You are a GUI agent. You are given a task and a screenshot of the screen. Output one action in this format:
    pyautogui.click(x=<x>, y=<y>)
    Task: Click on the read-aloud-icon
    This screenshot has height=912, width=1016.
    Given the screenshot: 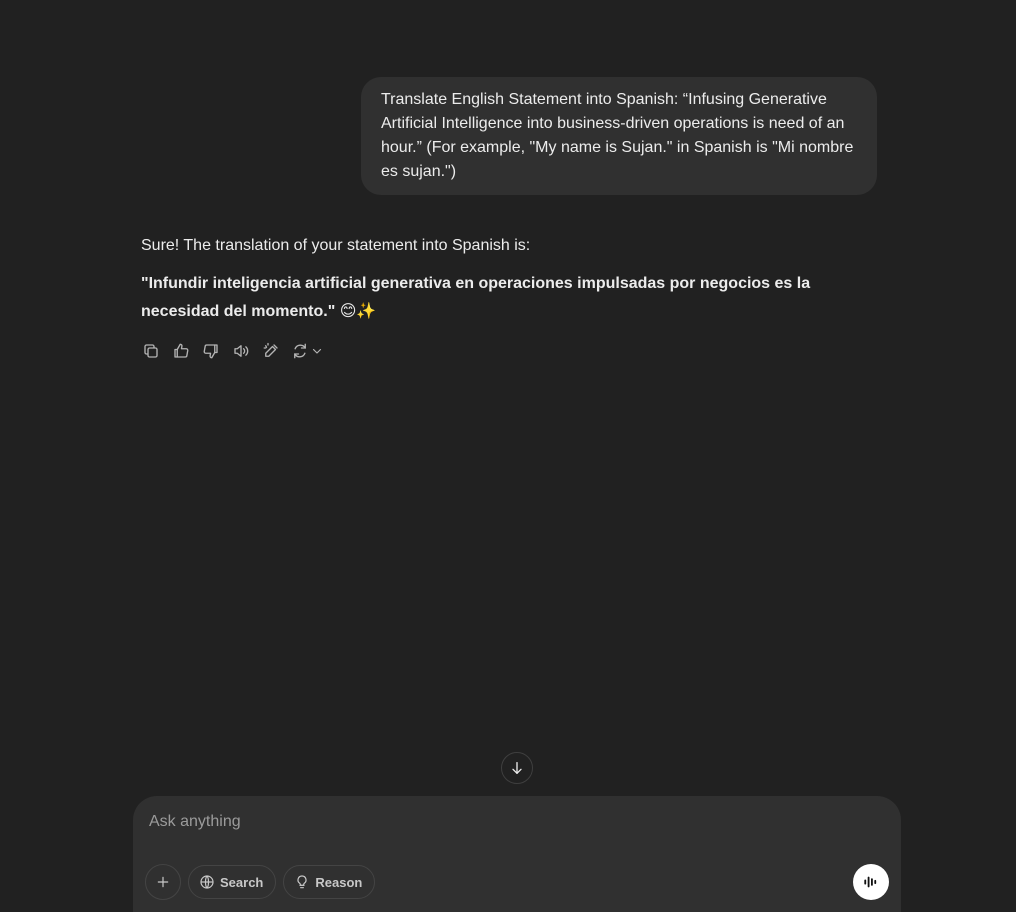 What is the action you would take?
    pyautogui.click(x=241, y=351)
    